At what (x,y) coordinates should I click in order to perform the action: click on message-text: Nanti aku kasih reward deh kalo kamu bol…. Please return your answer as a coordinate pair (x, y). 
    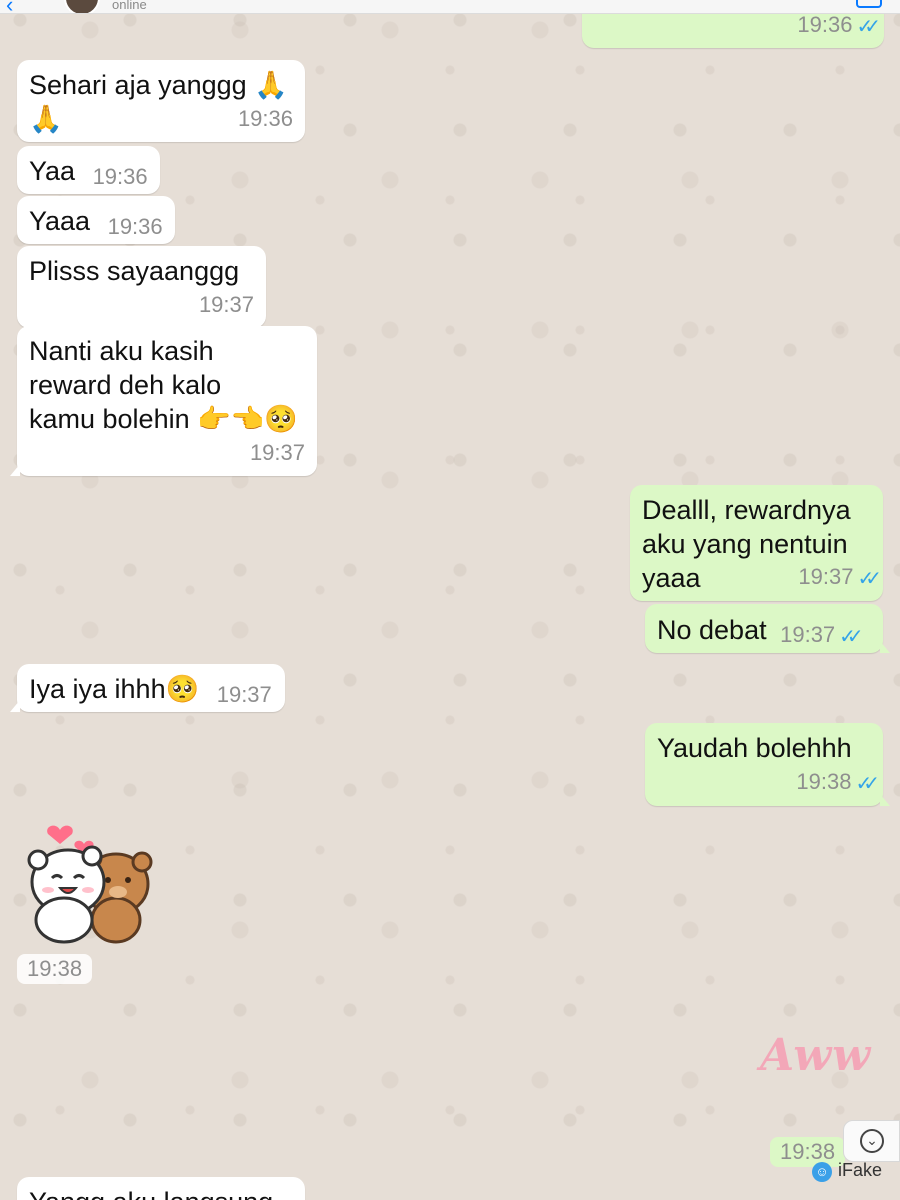
    Looking at the image, I should click on (163, 385).